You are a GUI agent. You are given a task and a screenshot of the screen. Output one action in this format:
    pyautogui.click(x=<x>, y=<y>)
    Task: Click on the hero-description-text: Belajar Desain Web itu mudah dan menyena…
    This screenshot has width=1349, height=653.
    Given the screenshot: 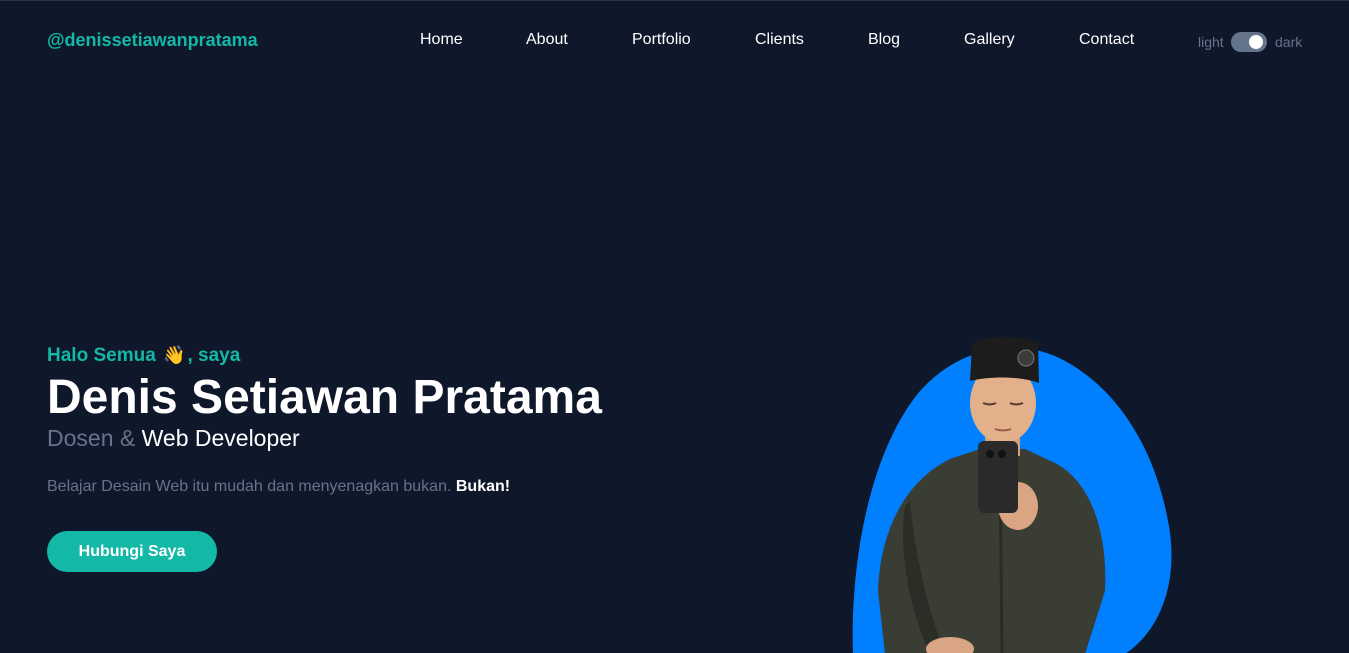 What is the action you would take?
    pyautogui.click(x=249, y=486)
    